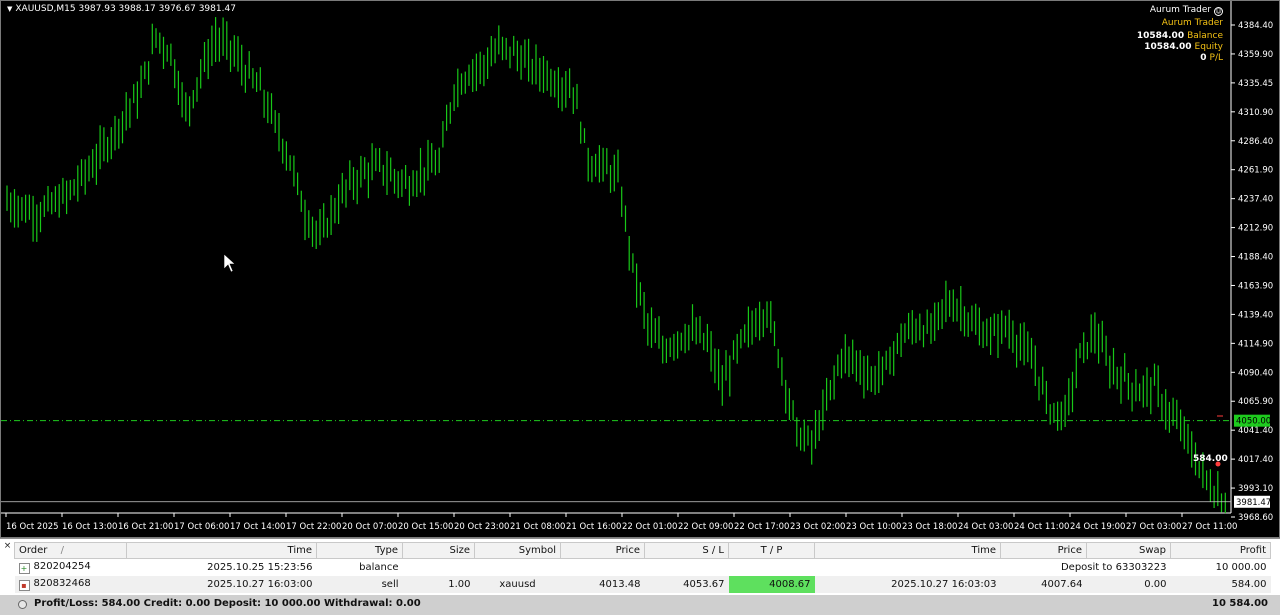 This screenshot has height=615, width=1280. What do you see at coordinates (1255, 315) in the screenshot?
I see `price-tick-label: 4139.40` at bounding box center [1255, 315].